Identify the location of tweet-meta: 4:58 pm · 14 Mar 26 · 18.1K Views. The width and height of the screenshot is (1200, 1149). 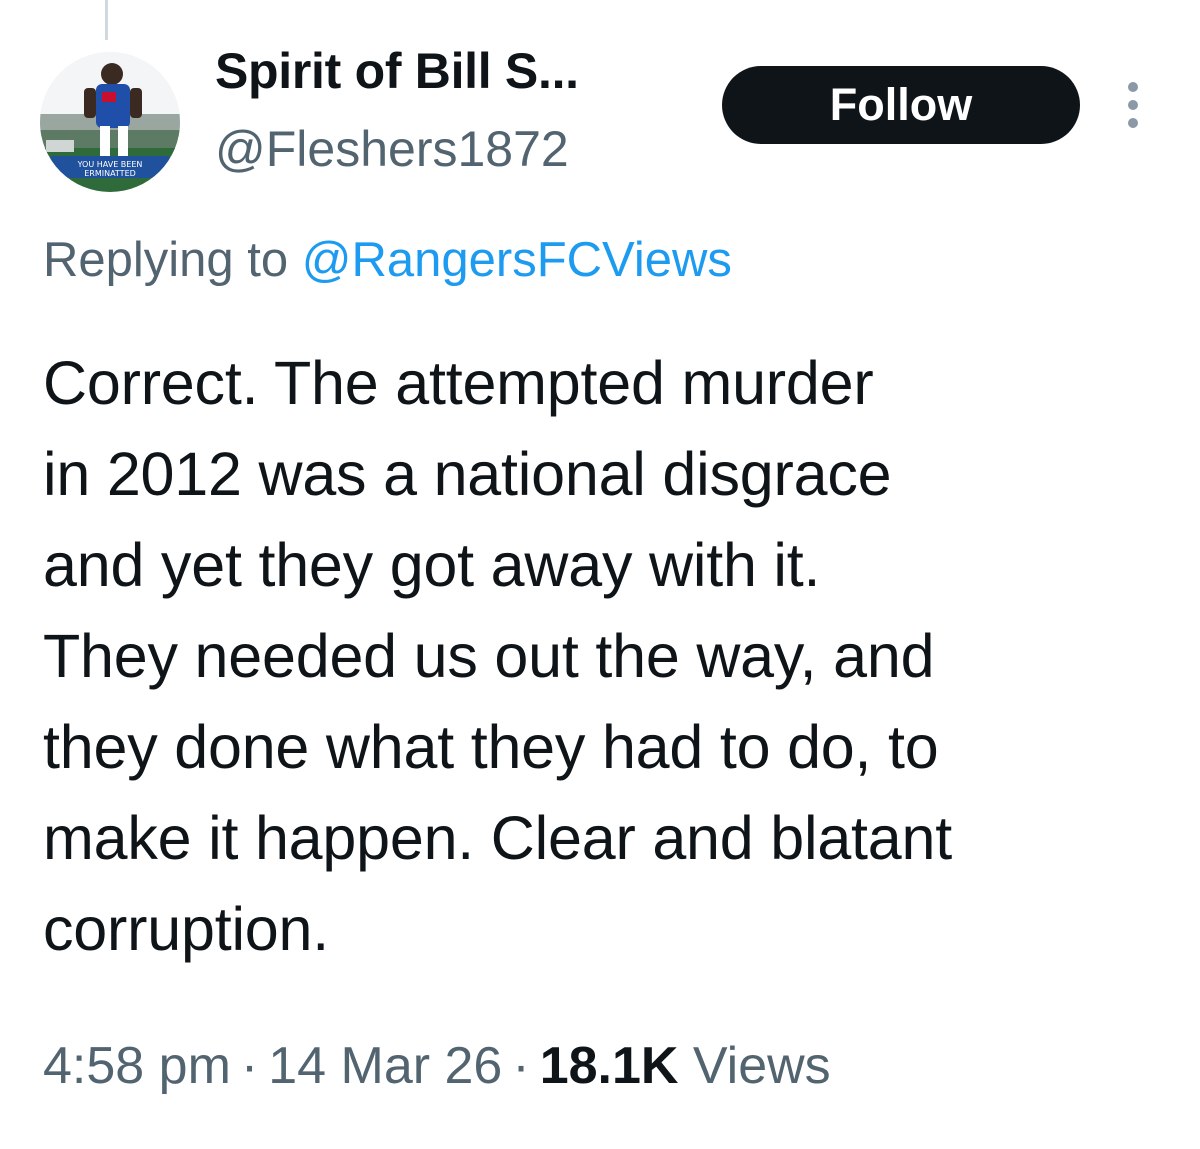
(437, 1066).